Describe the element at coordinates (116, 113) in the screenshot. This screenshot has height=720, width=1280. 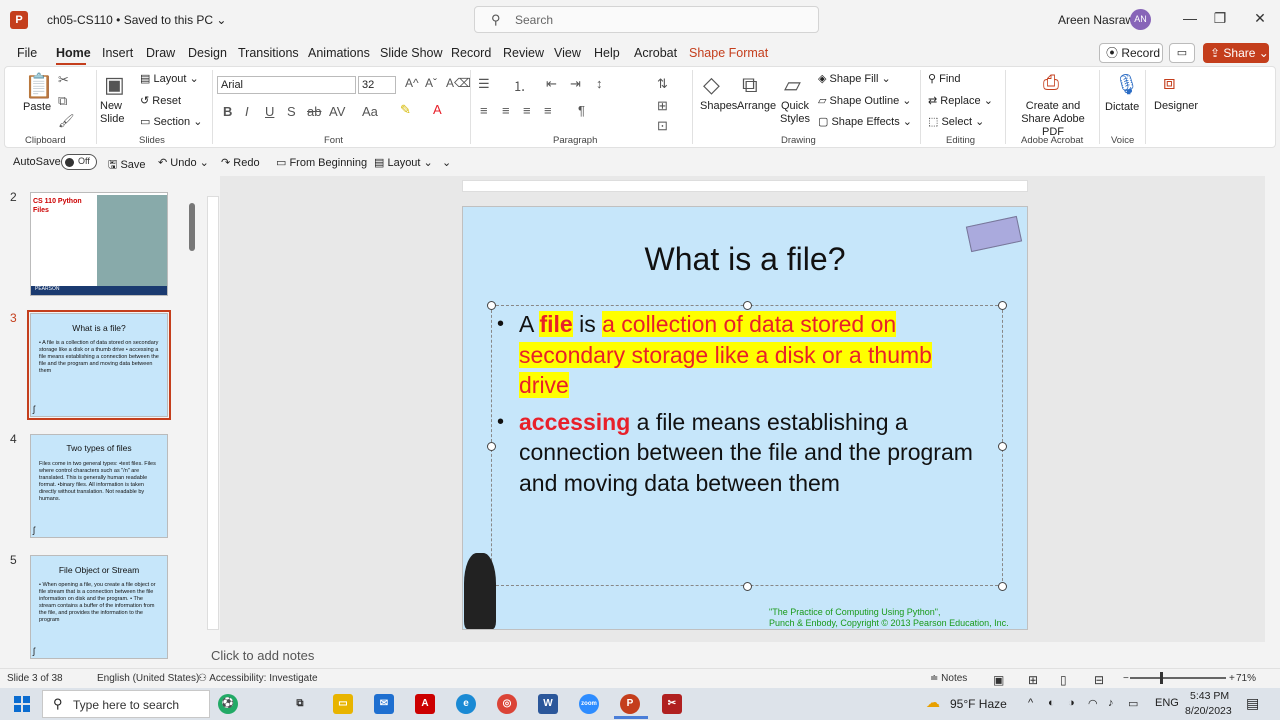
I see `new-slide-label: New Slide` at that location.